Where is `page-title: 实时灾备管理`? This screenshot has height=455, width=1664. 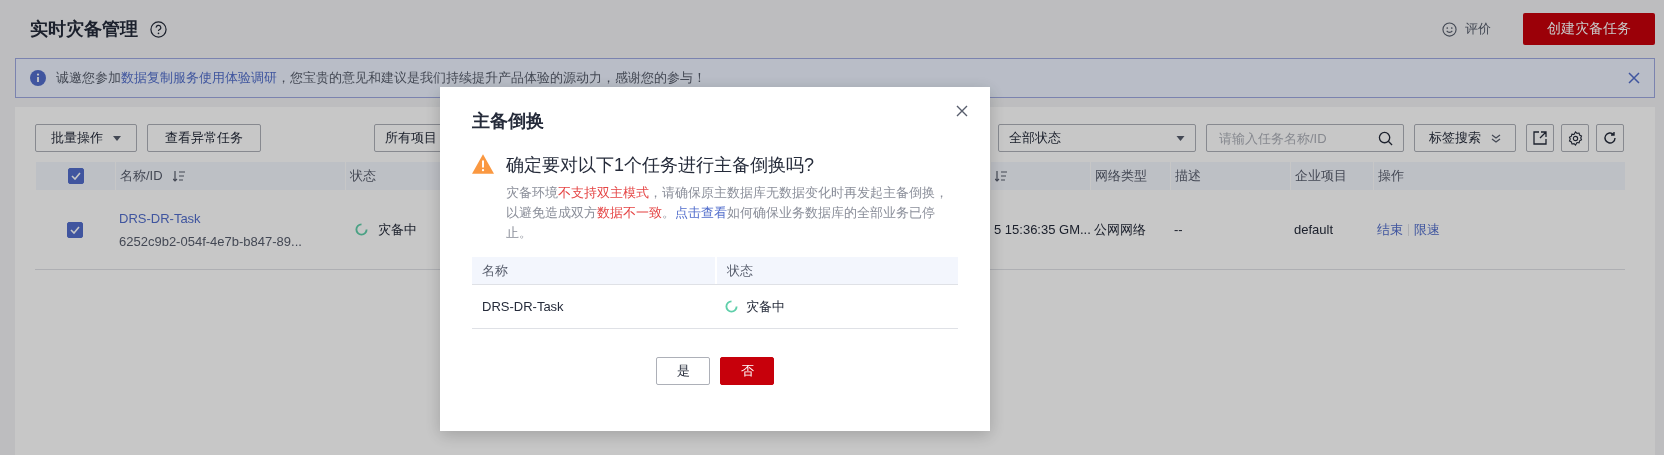
page-title: 实时灾备管理 is located at coordinates (84, 29).